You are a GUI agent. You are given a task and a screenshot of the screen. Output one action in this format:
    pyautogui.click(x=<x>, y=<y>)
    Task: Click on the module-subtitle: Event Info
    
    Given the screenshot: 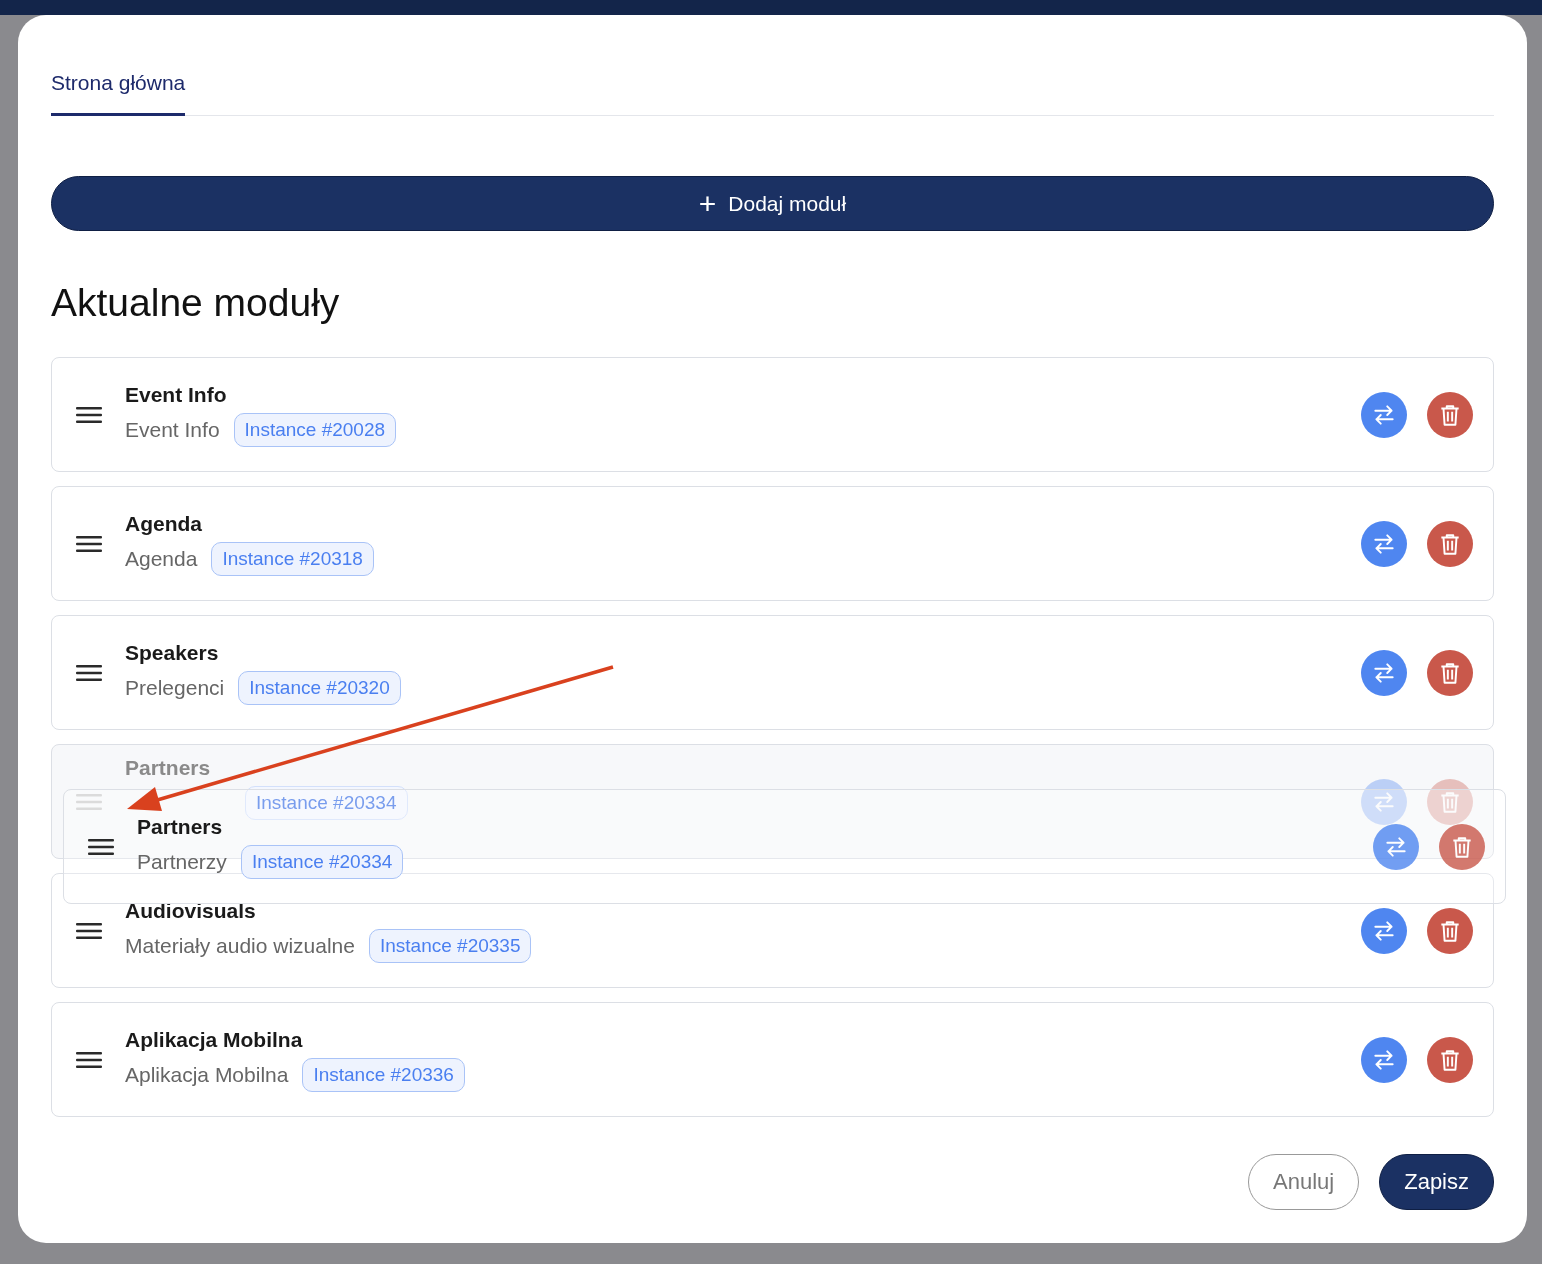 What is the action you would take?
    pyautogui.click(x=172, y=429)
    